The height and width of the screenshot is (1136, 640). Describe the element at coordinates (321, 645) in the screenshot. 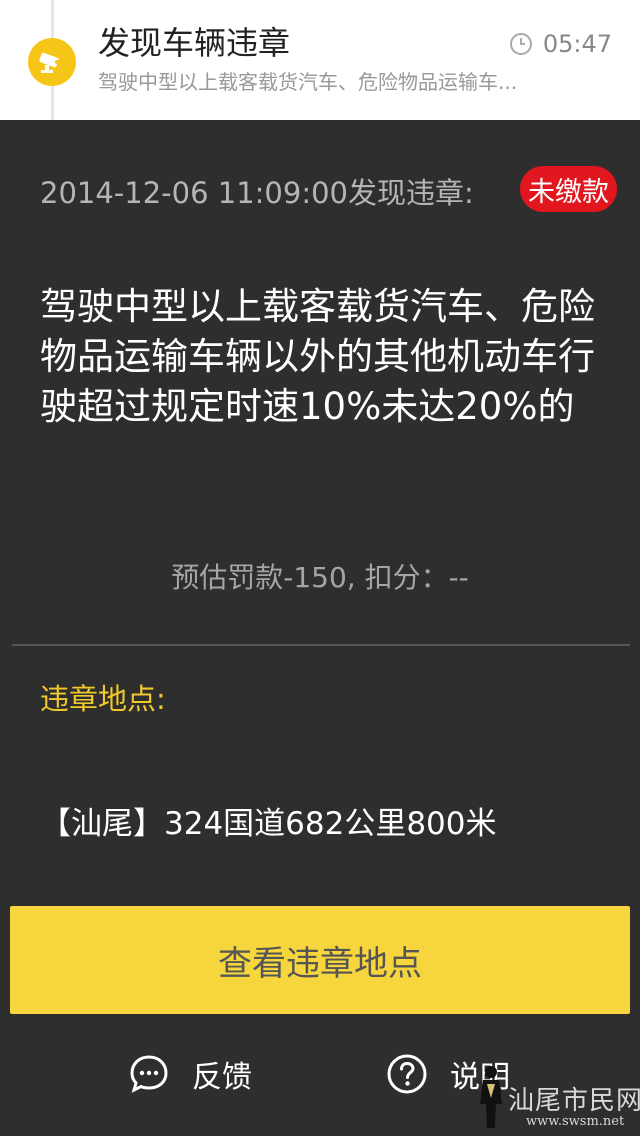

I see `divider` at that location.